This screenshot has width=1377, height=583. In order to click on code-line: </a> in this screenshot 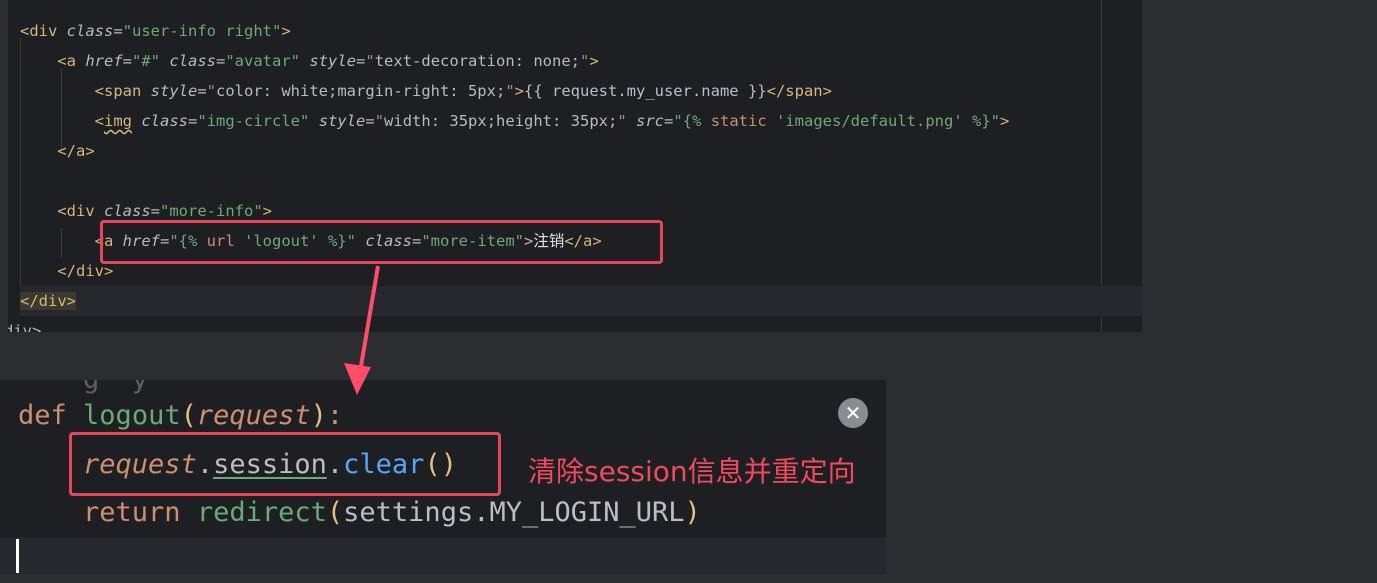, I will do `click(57, 151)`.